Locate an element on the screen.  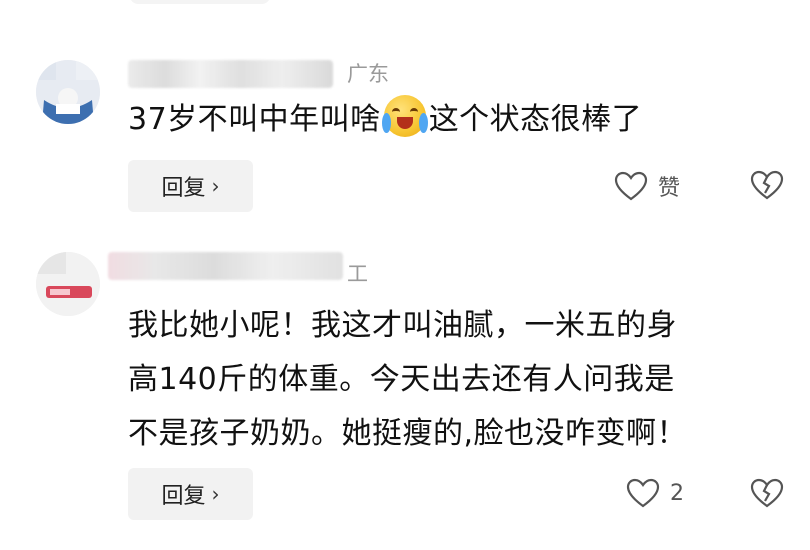
like-count: 2 is located at coordinates (677, 493).